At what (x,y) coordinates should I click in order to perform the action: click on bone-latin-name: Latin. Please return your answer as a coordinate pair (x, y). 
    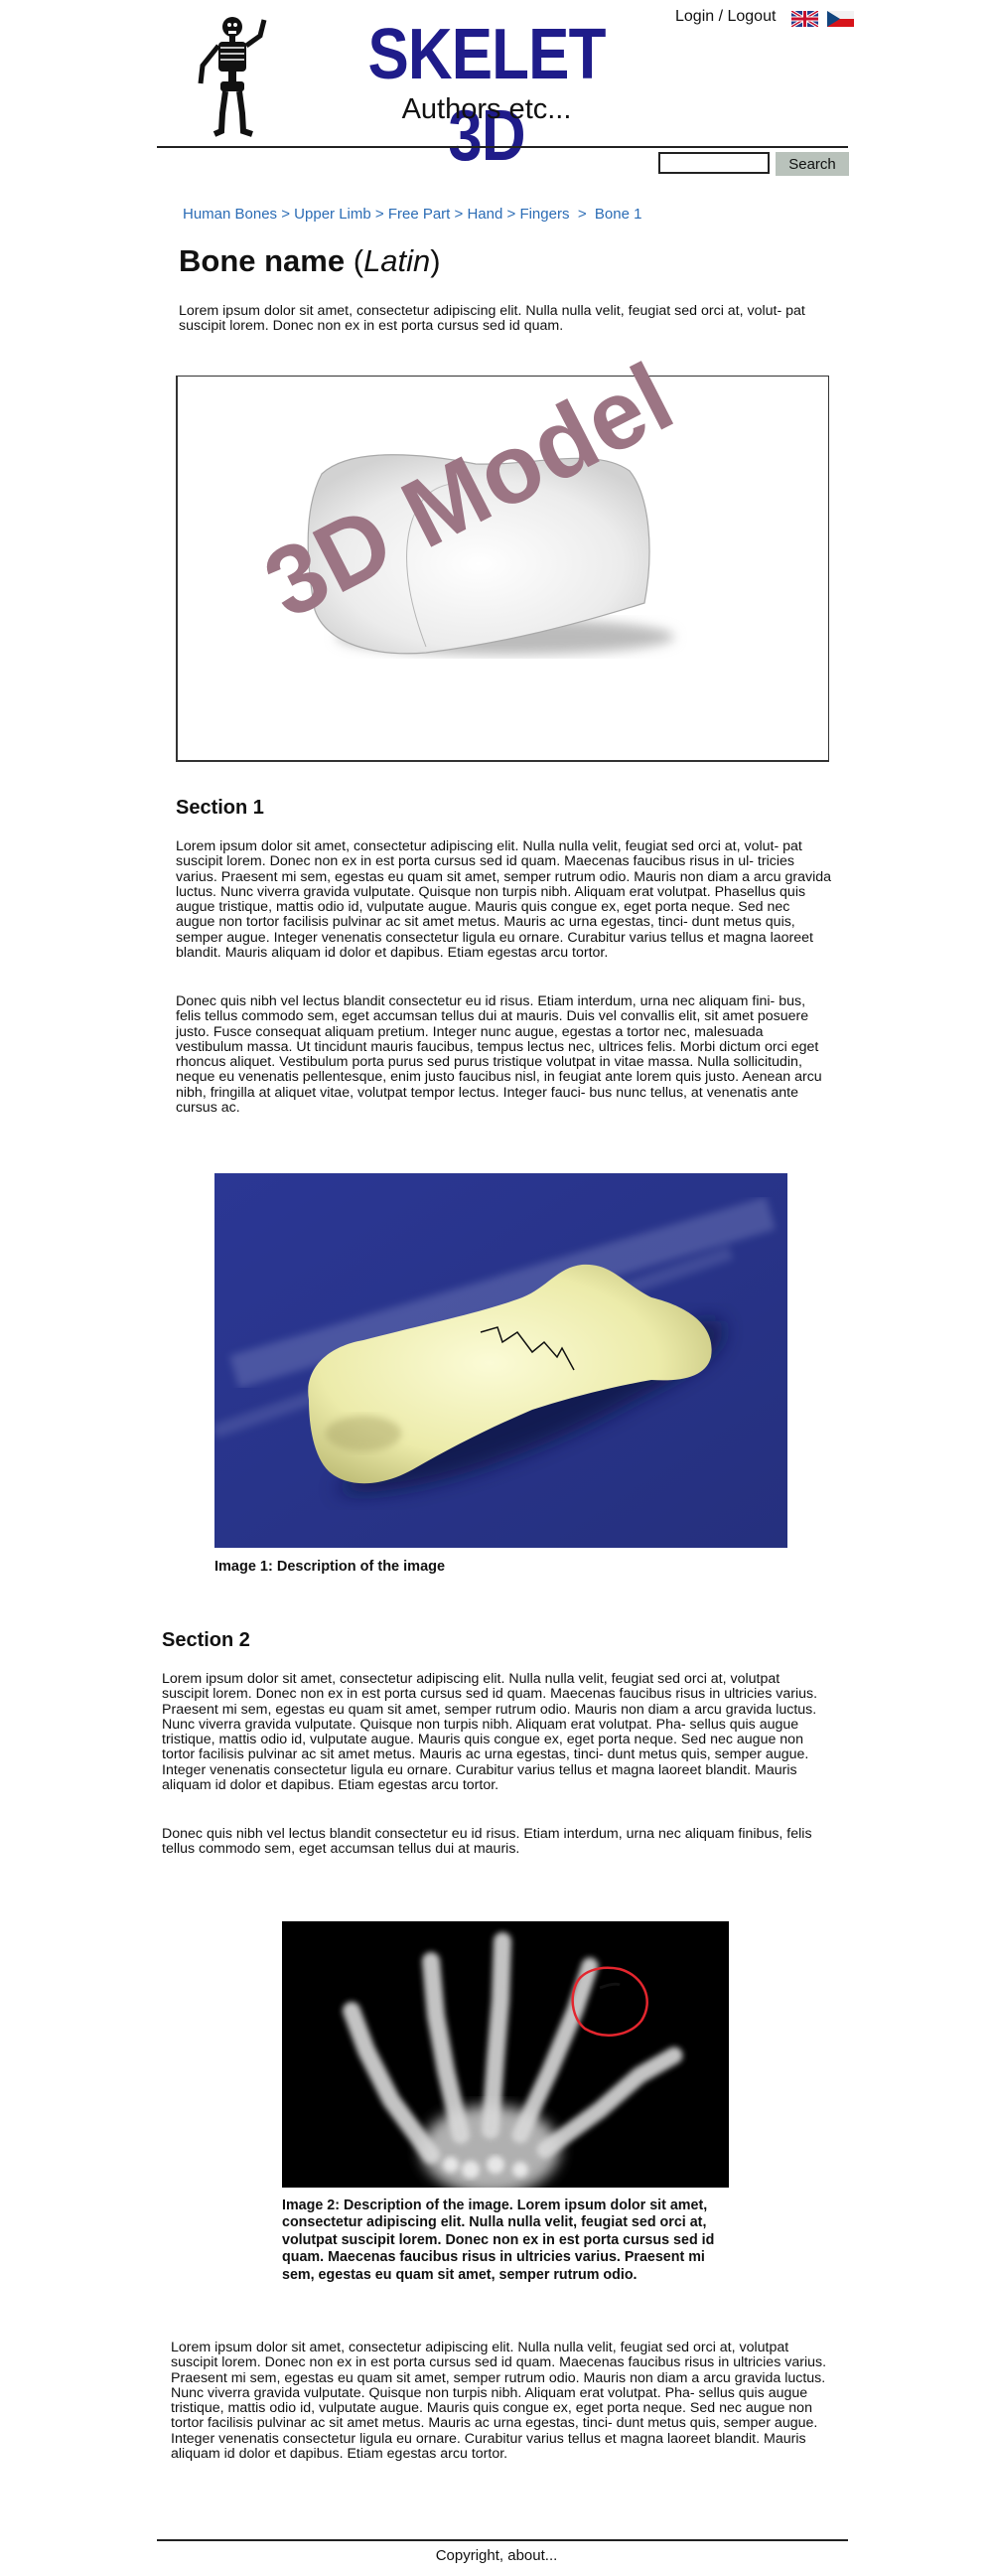
    Looking at the image, I should click on (397, 260).